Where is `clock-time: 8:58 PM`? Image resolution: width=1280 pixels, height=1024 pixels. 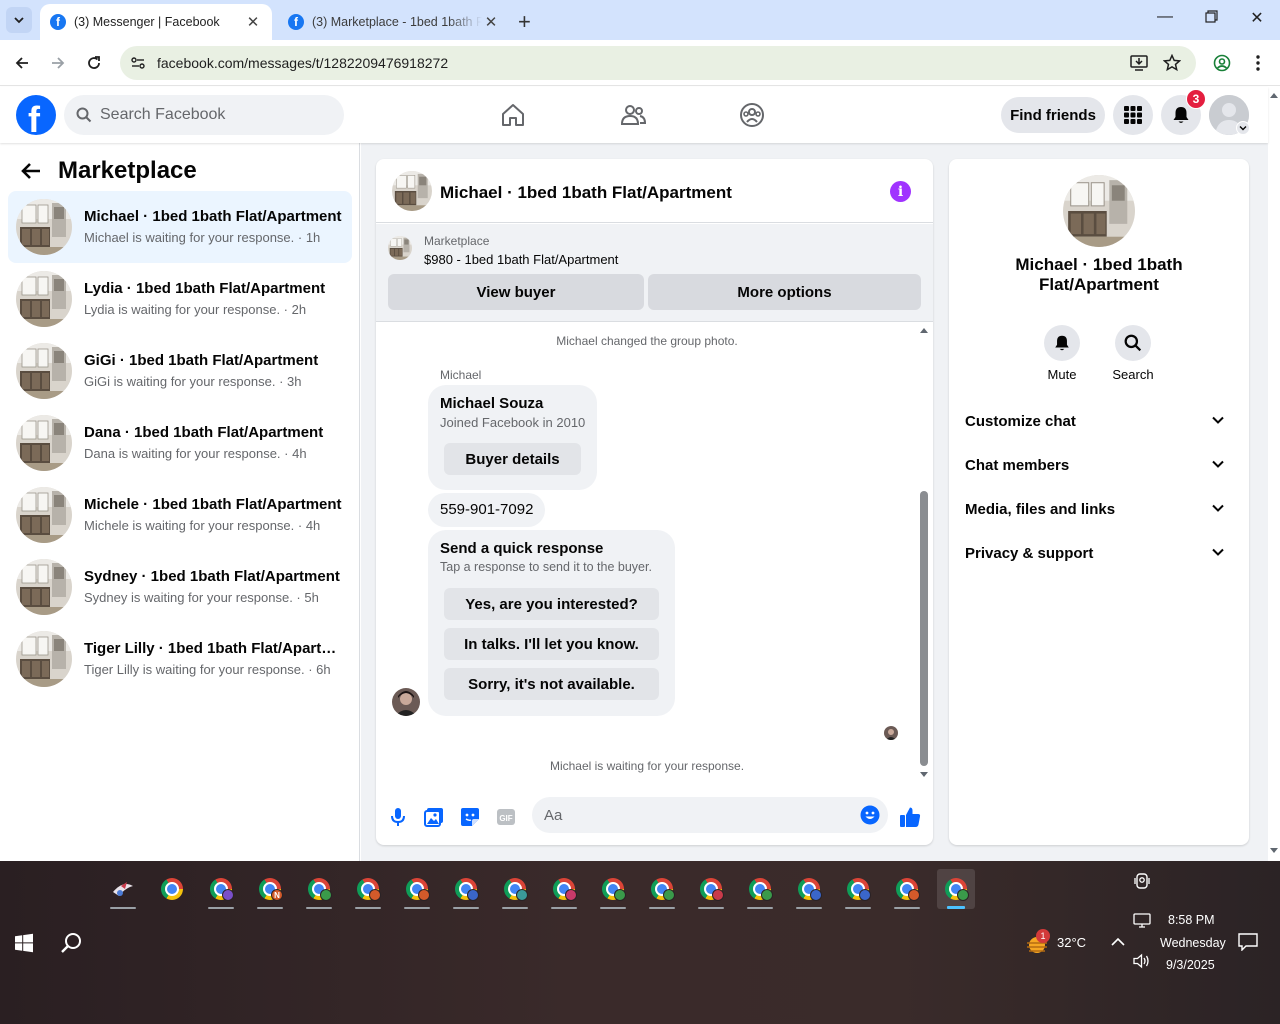 clock-time: 8:58 PM is located at coordinates (1191, 920).